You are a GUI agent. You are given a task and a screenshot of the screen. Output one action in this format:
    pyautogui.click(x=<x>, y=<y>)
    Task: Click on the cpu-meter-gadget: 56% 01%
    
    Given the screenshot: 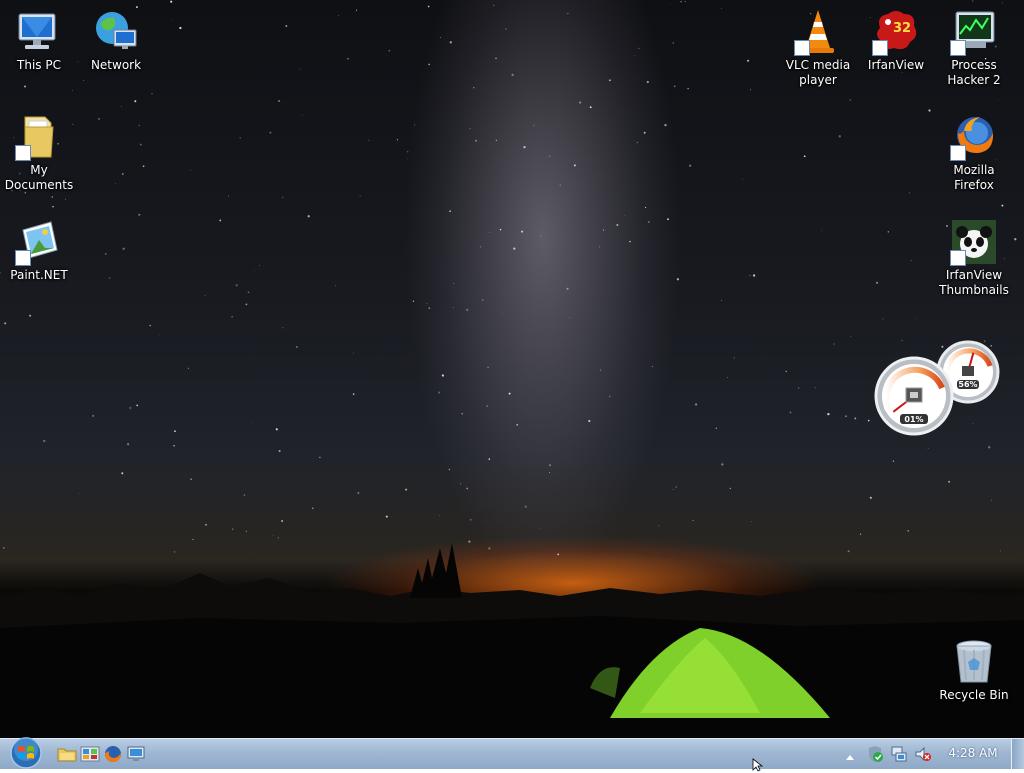 What is the action you would take?
    pyautogui.click(x=937, y=390)
    